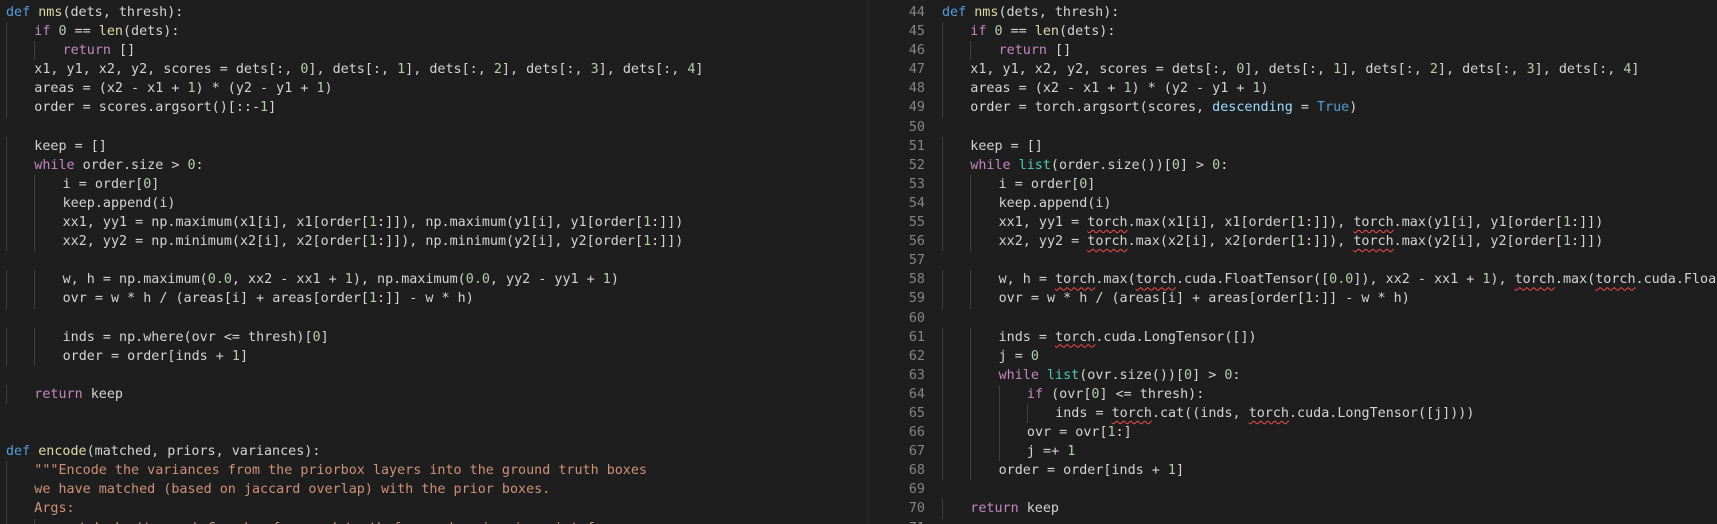 Image resolution: width=1717 pixels, height=524 pixels. I want to click on code-line: 44 def nms(dets, thresh):, so click(1293, 12).